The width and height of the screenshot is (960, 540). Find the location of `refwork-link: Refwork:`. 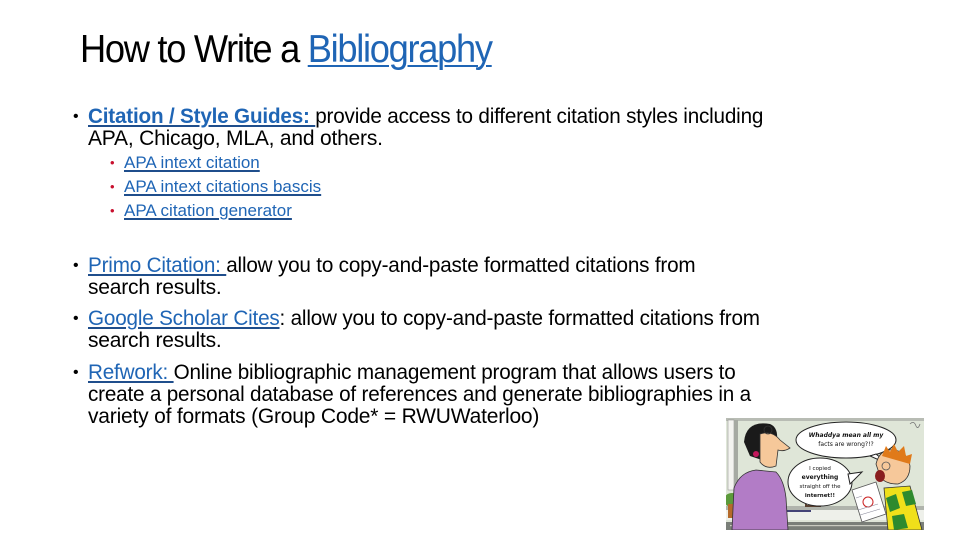

refwork-link: Refwork: is located at coordinates (131, 372).